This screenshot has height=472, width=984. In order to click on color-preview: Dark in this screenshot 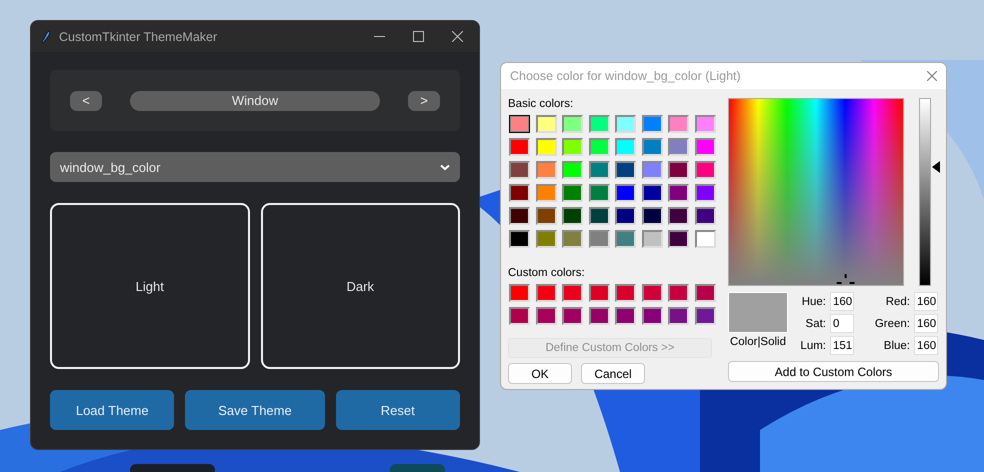, I will do `click(360, 286)`.